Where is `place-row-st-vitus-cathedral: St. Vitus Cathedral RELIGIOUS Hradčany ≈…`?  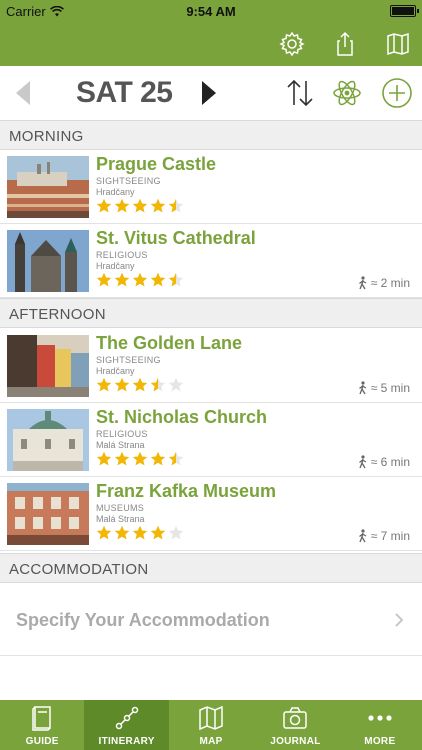
place-row-st-vitus-cathedral: St. Vitus Cathedral RELIGIOUS Hradčany ≈… is located at coordinates (211, 261).